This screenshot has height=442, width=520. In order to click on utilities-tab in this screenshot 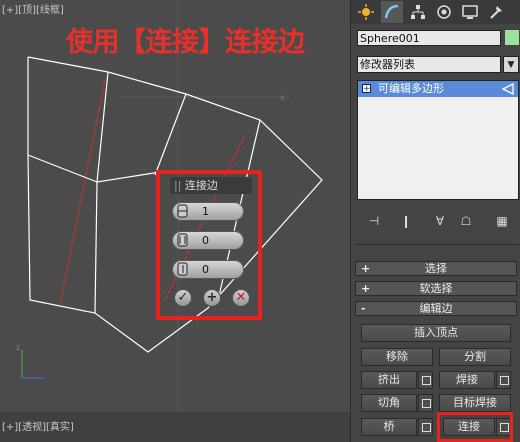, I will do `click(496, 12)`.